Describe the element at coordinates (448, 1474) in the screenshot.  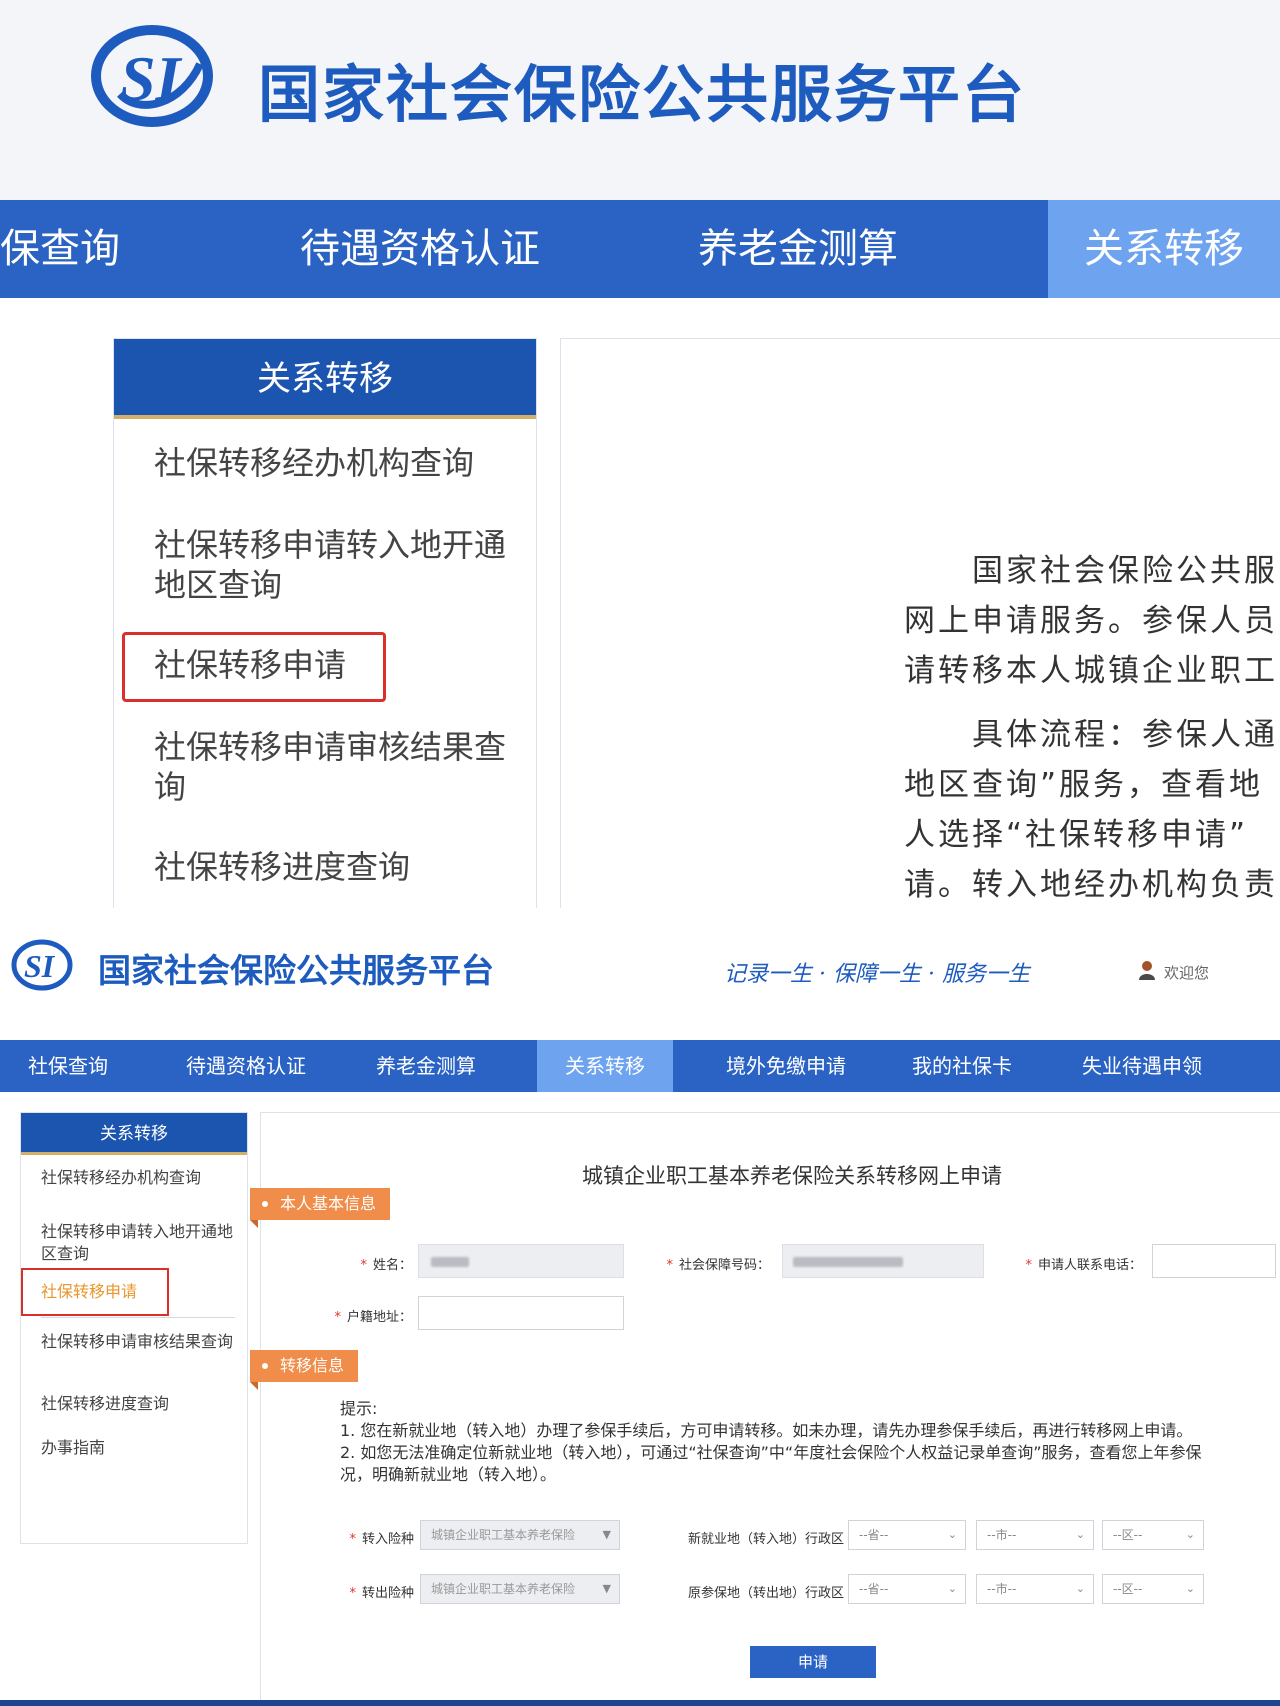
I see `tips-line: 况，明确新就业地（转入地）。` at that location.